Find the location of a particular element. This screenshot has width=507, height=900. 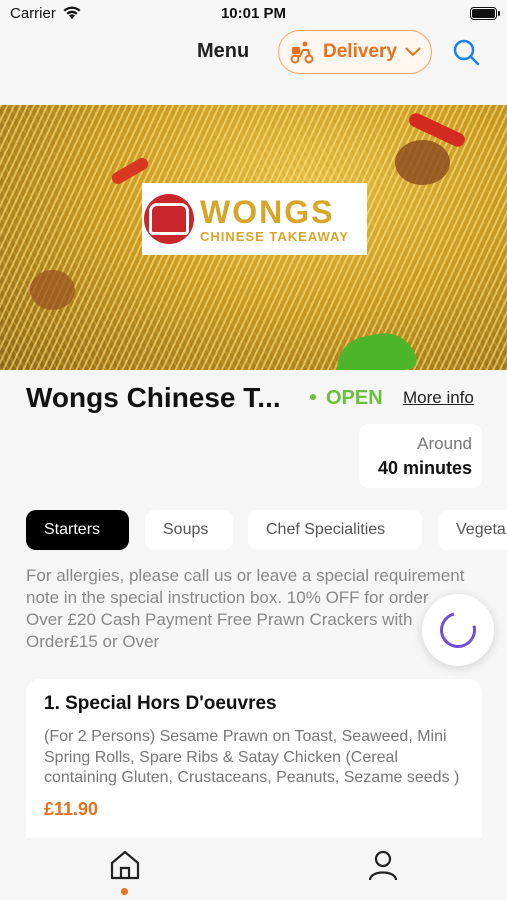

menu-item-price: £11.90 is located at coordinates (71, 808).